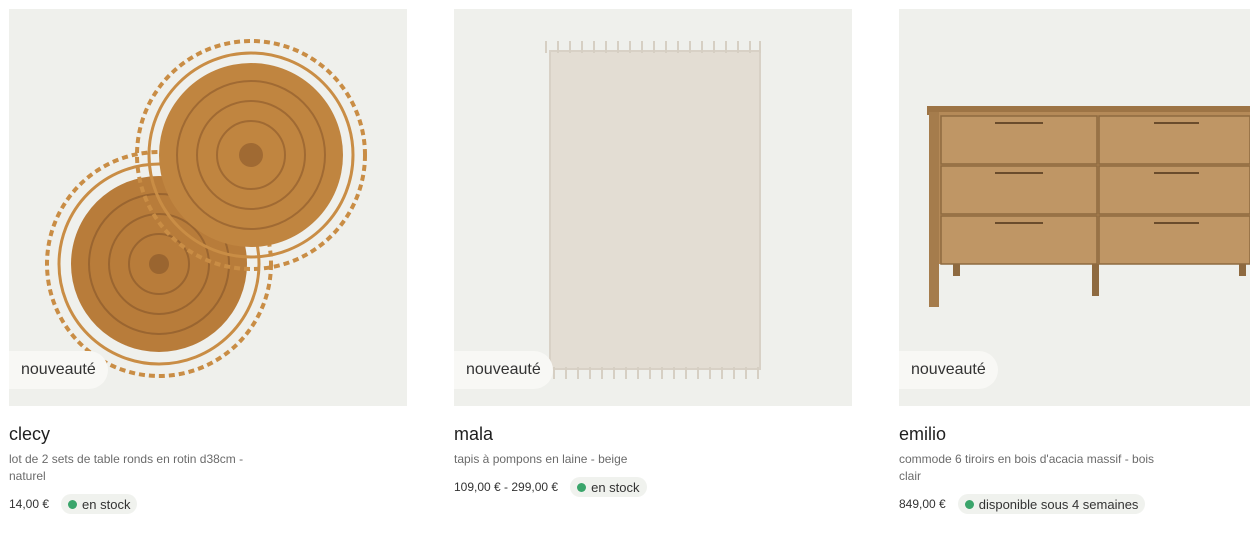  I want to click on product-meta: 14,00 € en stock, so click(208, 504).